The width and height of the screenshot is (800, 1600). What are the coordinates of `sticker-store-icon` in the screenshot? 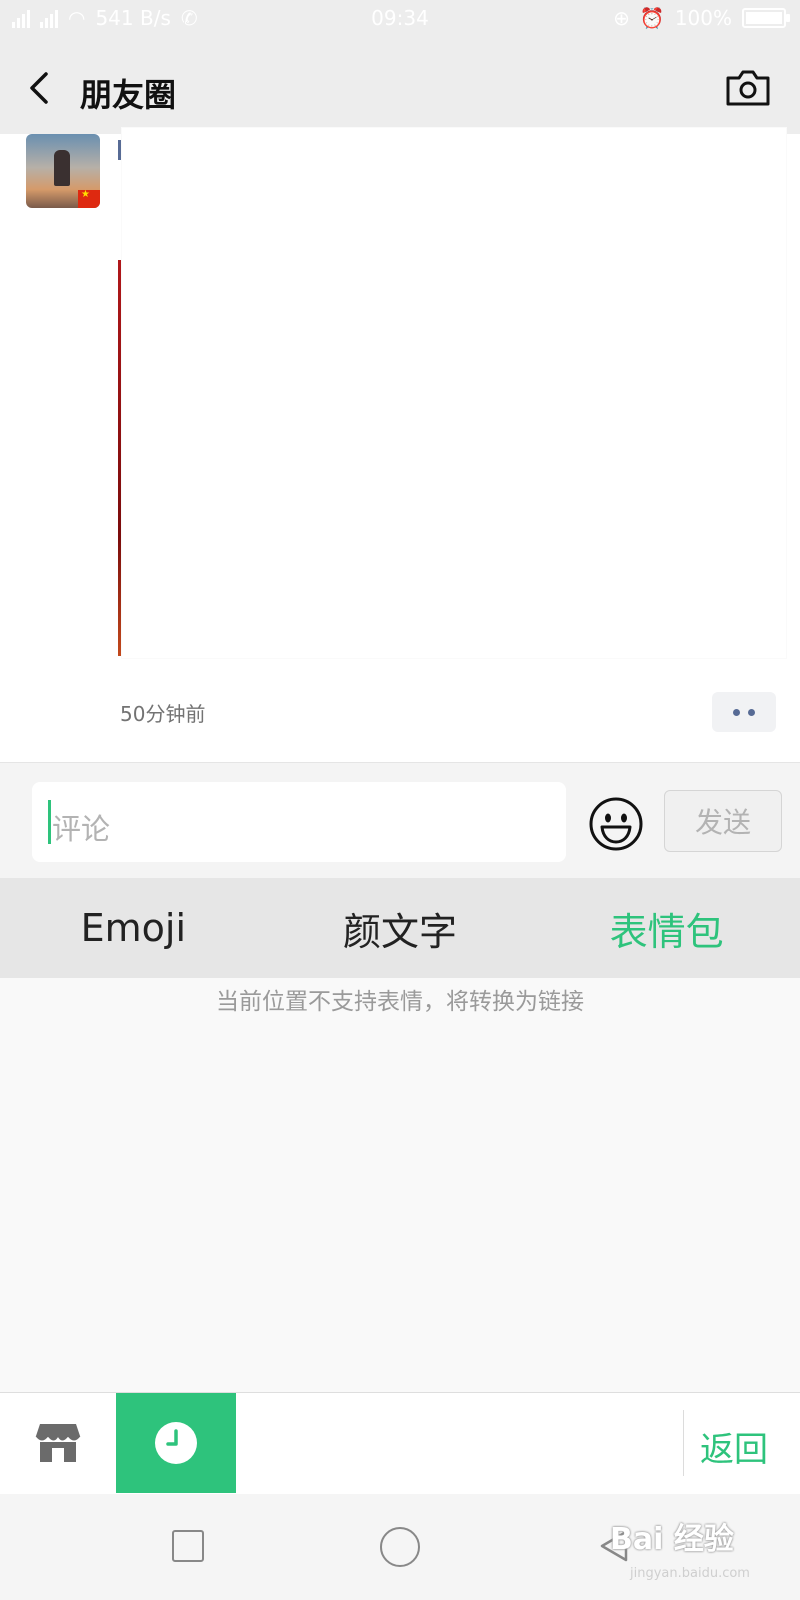 It's located at (58, 1442).